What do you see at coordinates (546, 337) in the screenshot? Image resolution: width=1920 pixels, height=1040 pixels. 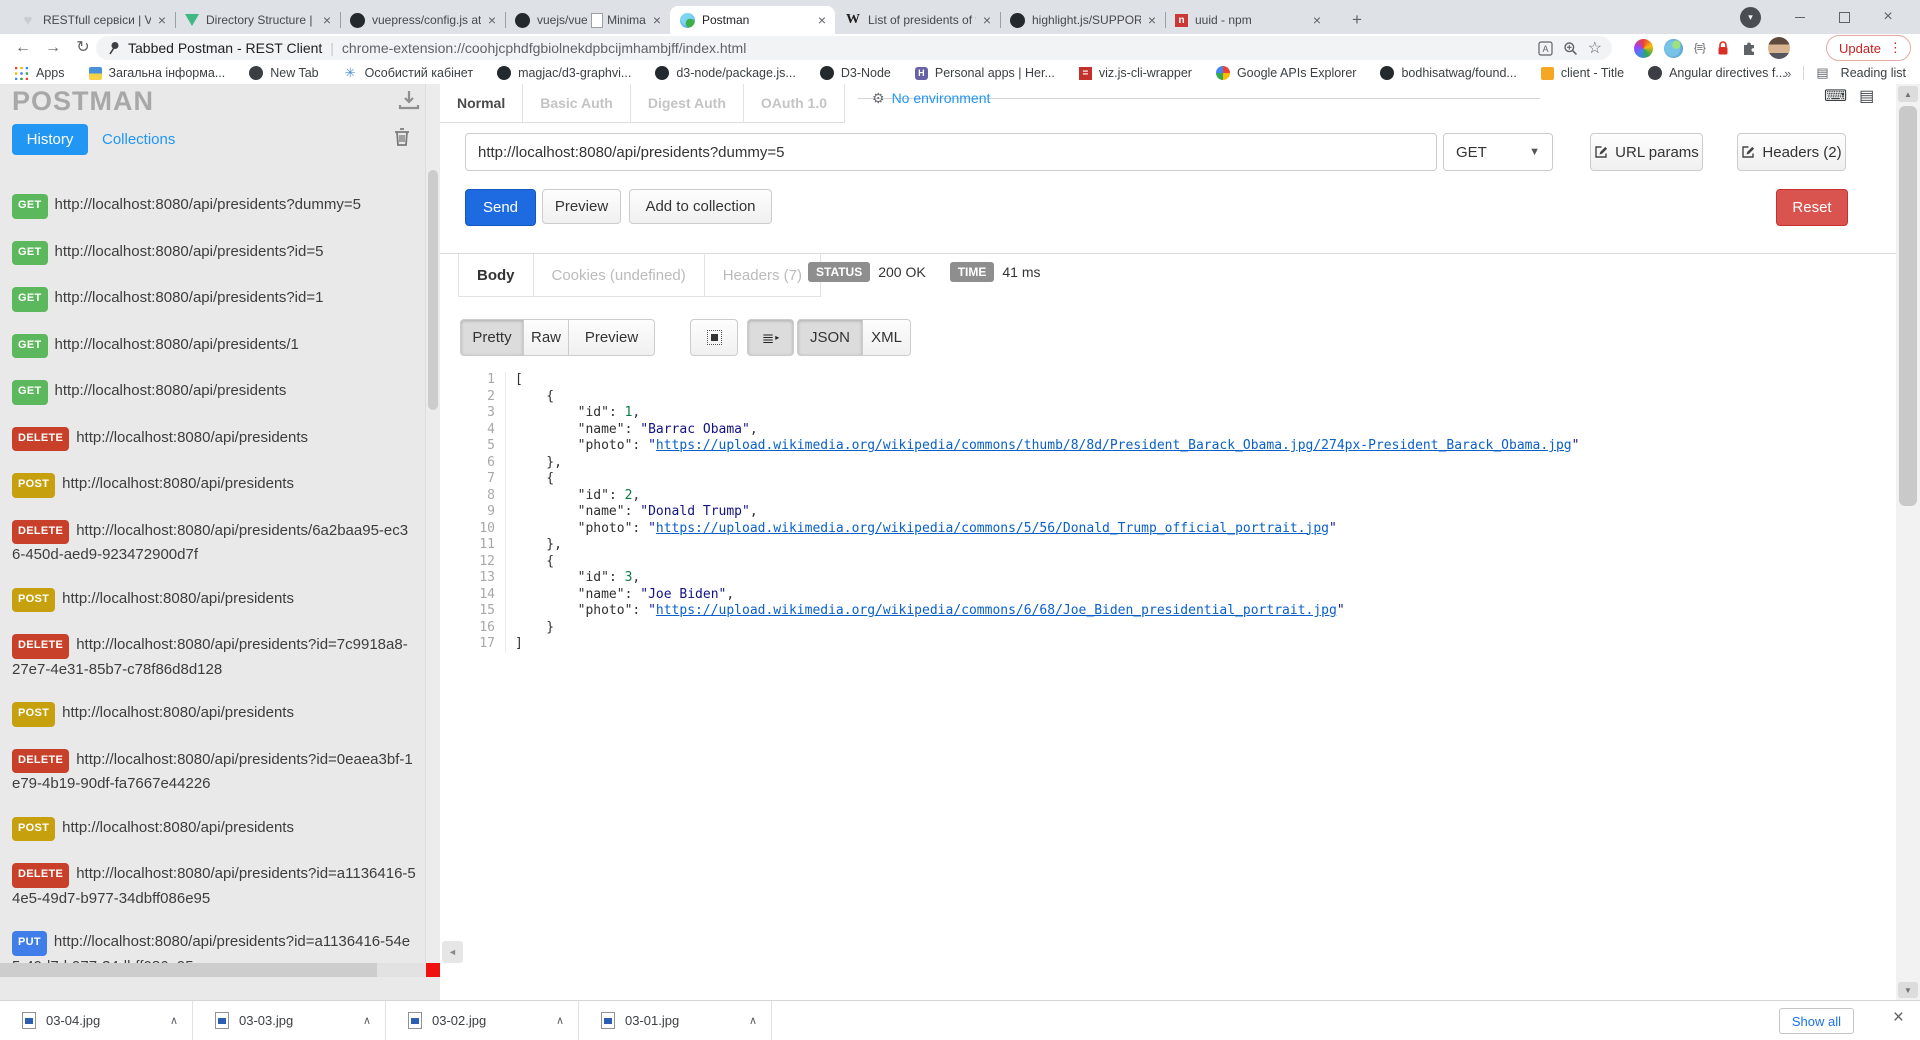 I see `view-raw-button: Raw` at bounding box center [546, 337].